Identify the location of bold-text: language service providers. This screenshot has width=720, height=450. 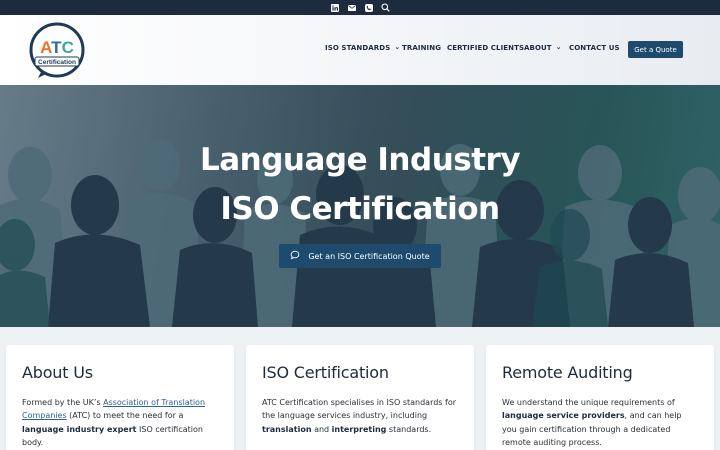
(563, 416).